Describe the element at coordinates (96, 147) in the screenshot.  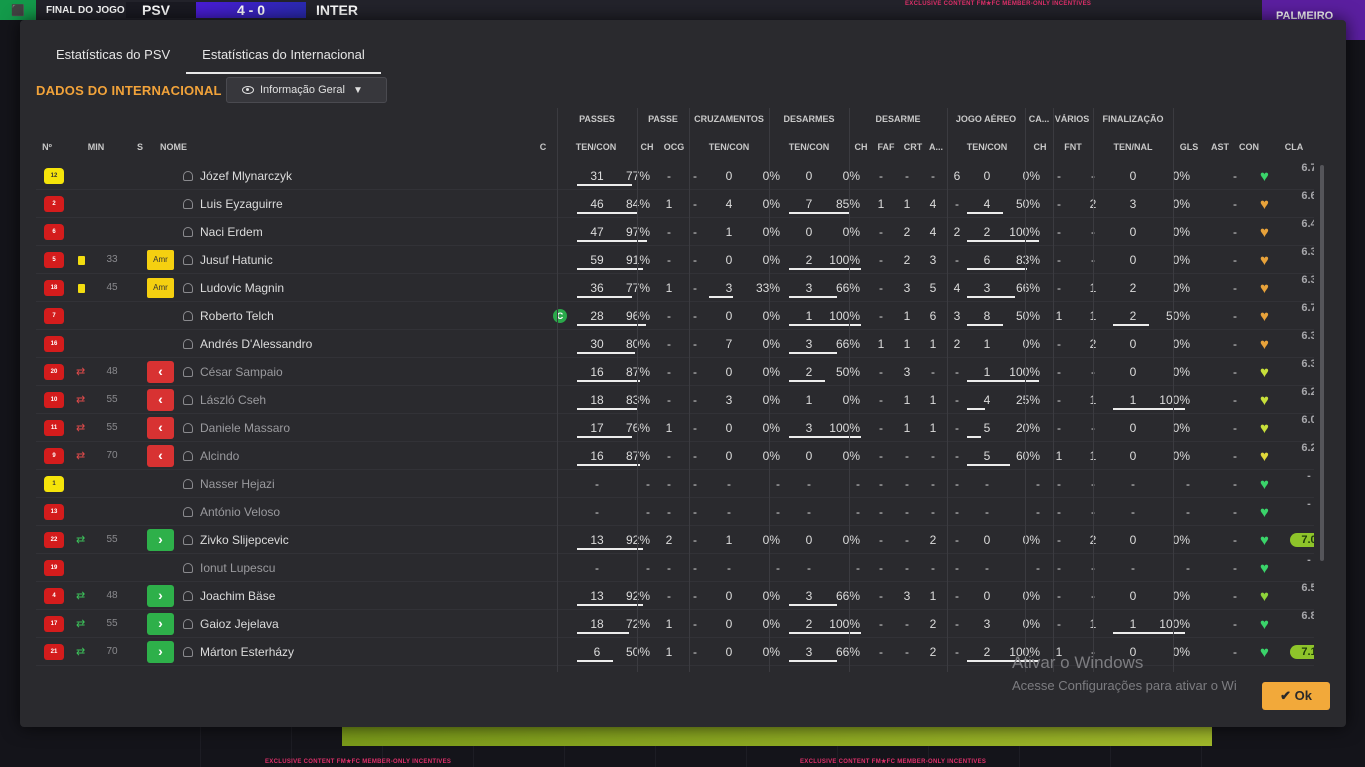
I see `column-header: MIN` at that location.